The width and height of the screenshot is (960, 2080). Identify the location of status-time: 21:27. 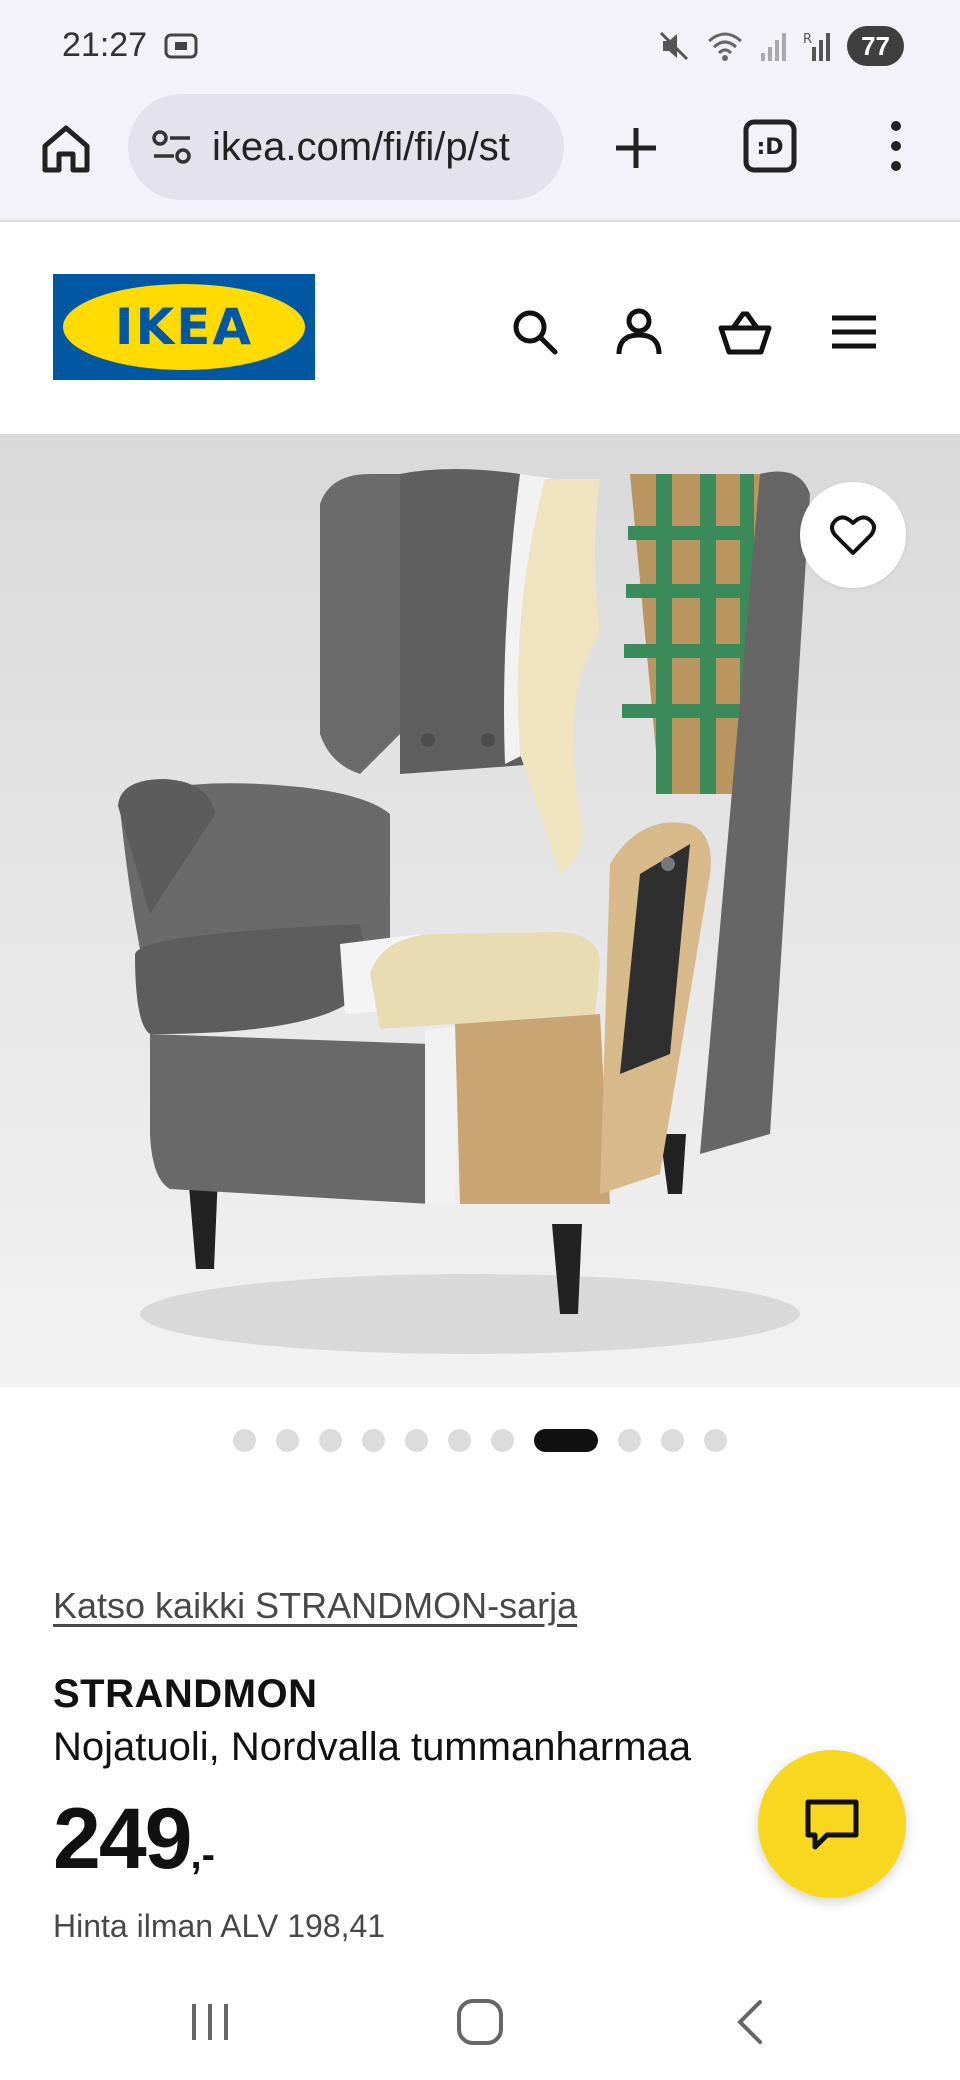
(105, 45).